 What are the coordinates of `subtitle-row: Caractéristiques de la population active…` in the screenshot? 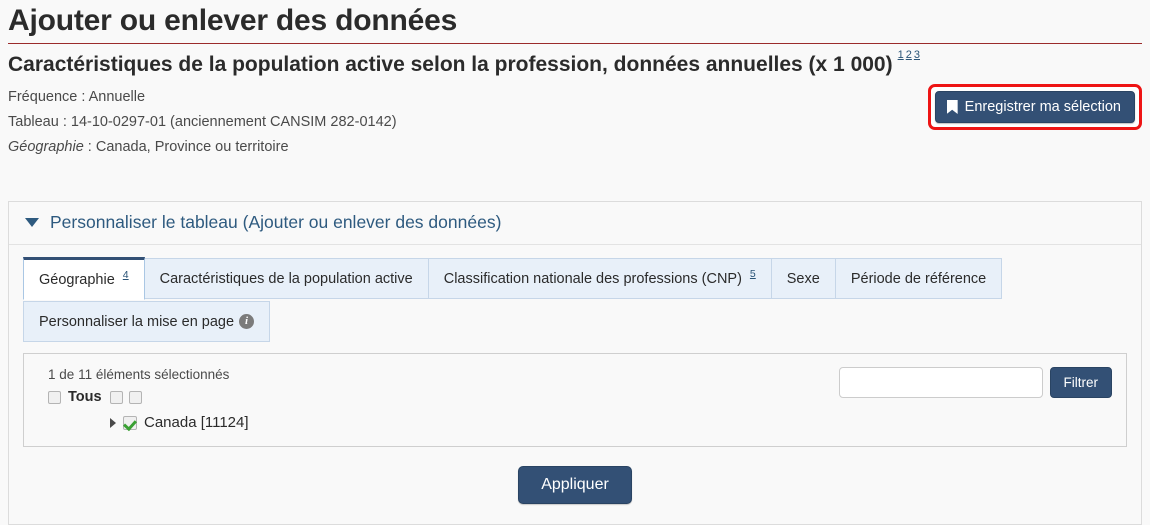 It's located at (575, 61).